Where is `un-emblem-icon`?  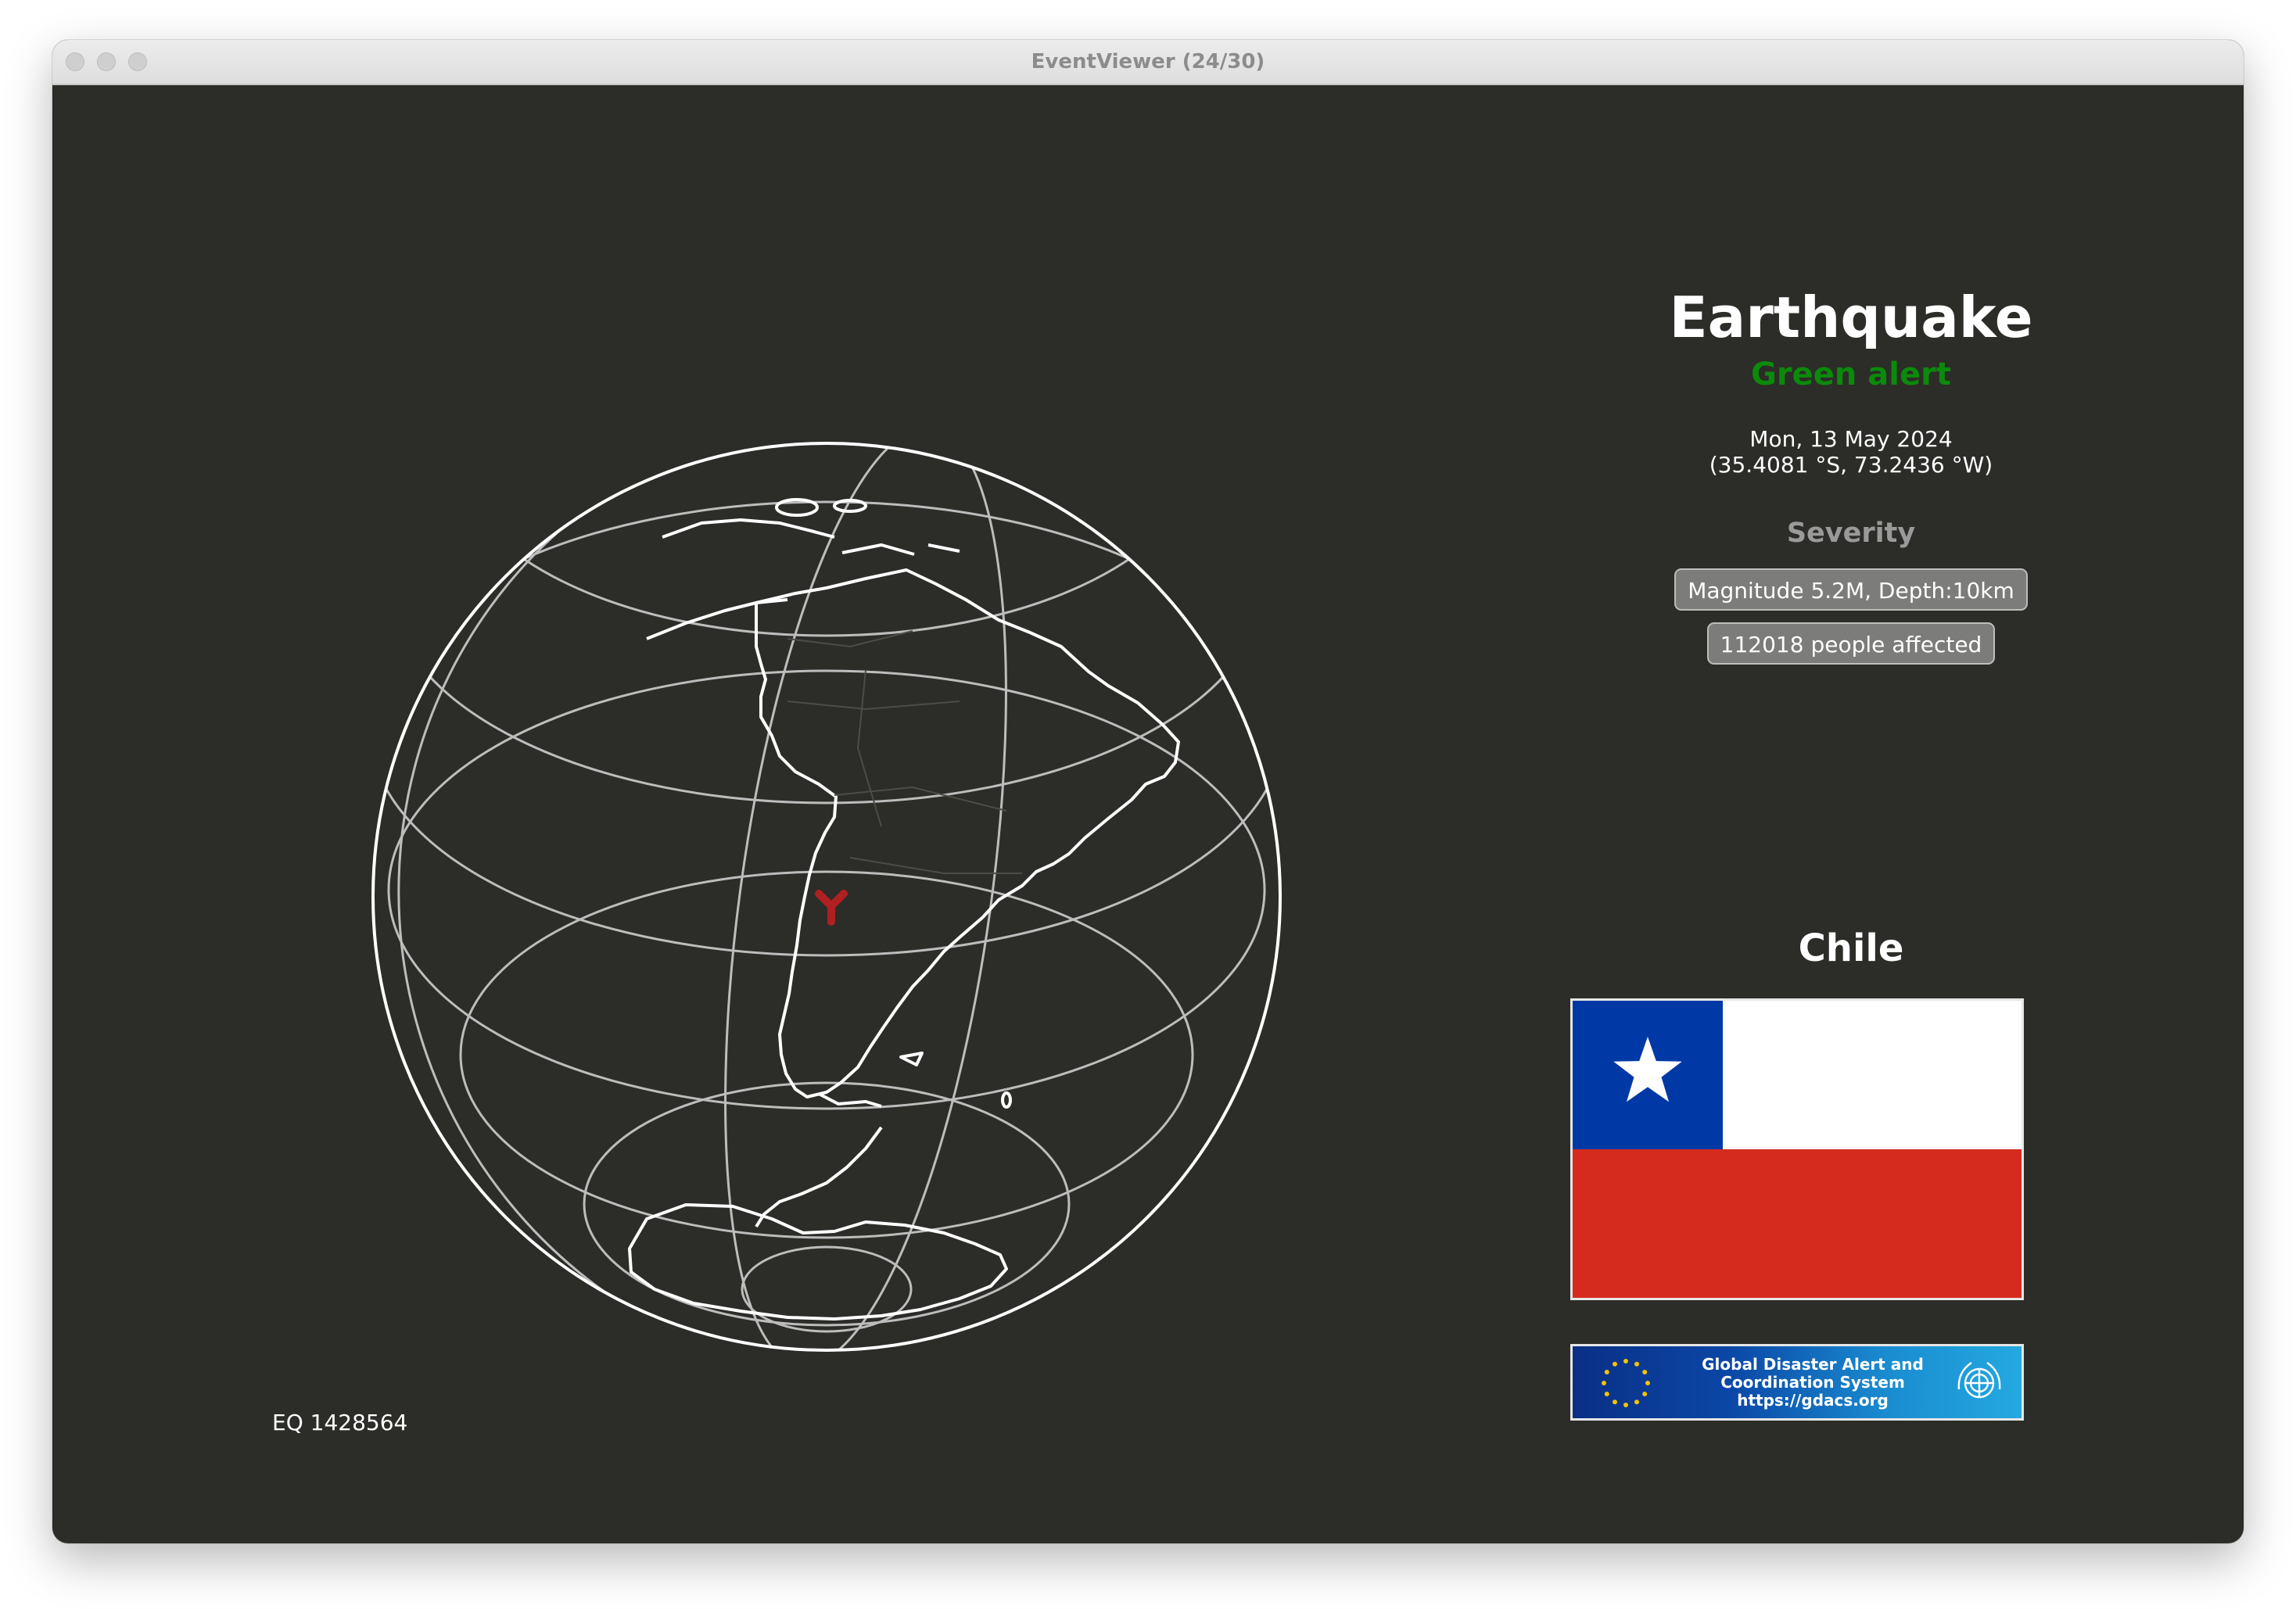
un-emblem-icon is located at coordinates (1979, 1380).